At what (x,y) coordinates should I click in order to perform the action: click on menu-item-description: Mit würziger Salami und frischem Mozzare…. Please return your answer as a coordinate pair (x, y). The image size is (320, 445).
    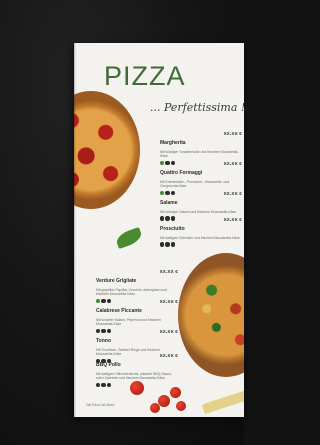
    Looking at the image, I should click on (198, 212).